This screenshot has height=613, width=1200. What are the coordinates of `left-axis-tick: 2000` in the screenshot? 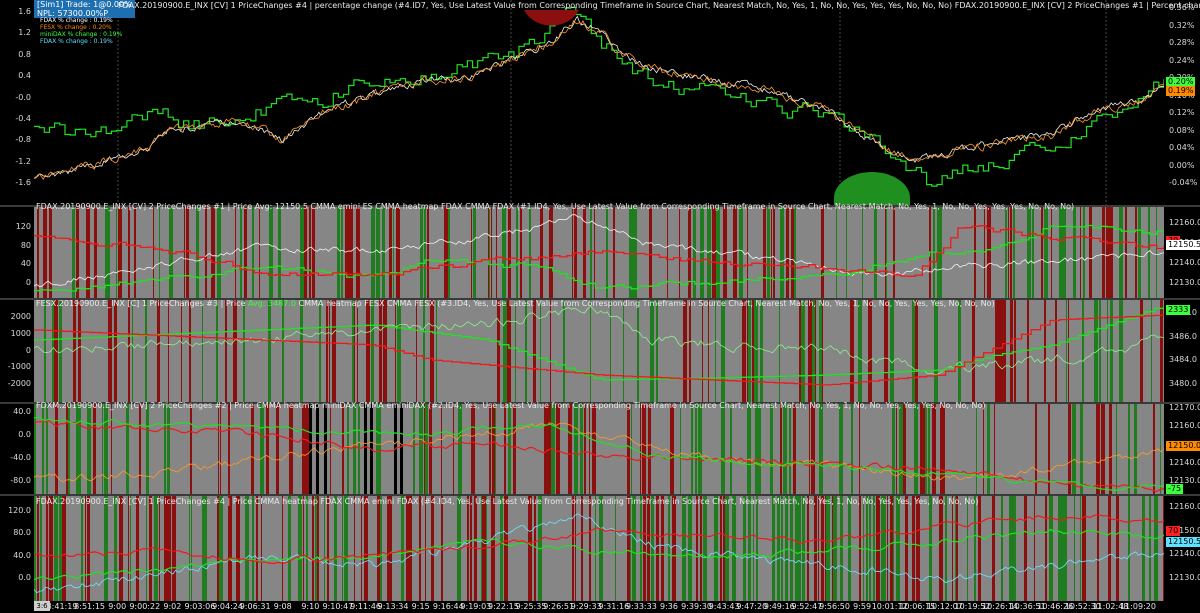 It's located at (20, 316).